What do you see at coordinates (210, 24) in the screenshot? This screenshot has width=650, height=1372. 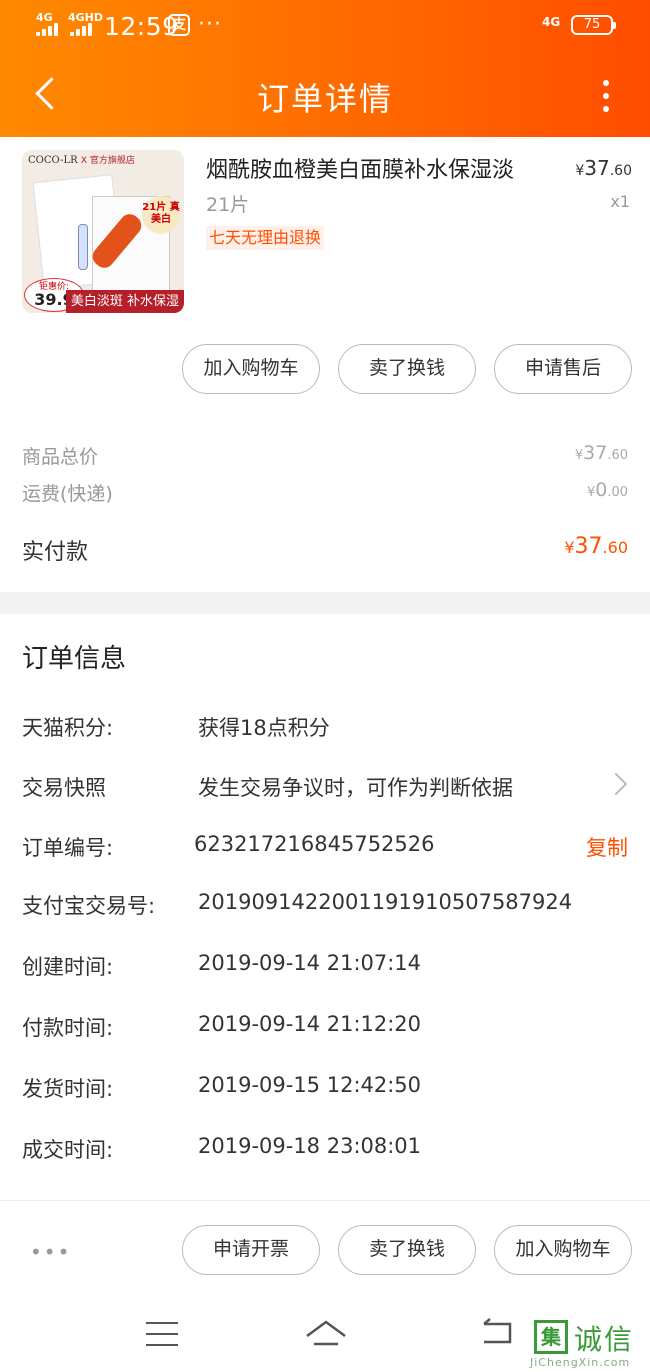 I see `status-more-icon: ···` at bounding box center [210, 24].